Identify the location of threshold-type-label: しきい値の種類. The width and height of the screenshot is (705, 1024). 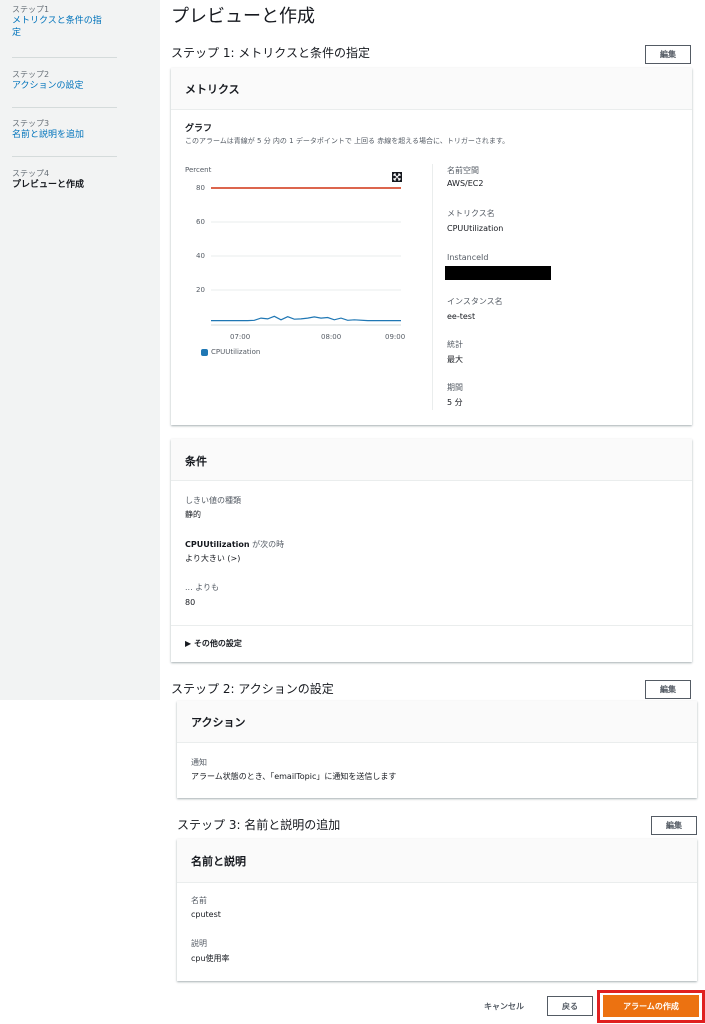
(213, 500).